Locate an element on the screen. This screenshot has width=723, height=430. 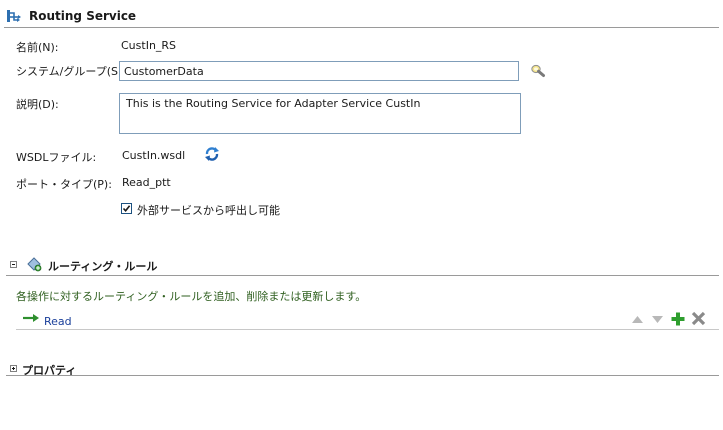
refresh-wsdl-icon is located at coordinates (212, 154).